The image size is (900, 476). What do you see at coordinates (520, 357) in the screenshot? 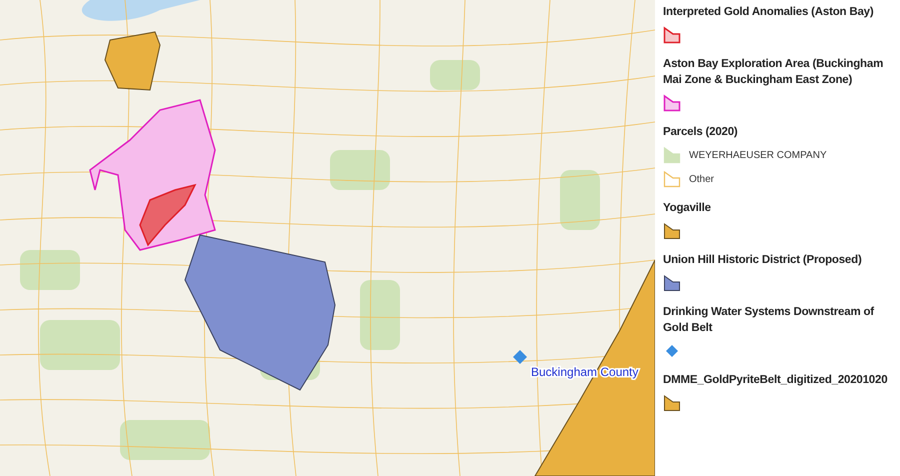
I see `diamond-icon` at bounding box center [520, 357].